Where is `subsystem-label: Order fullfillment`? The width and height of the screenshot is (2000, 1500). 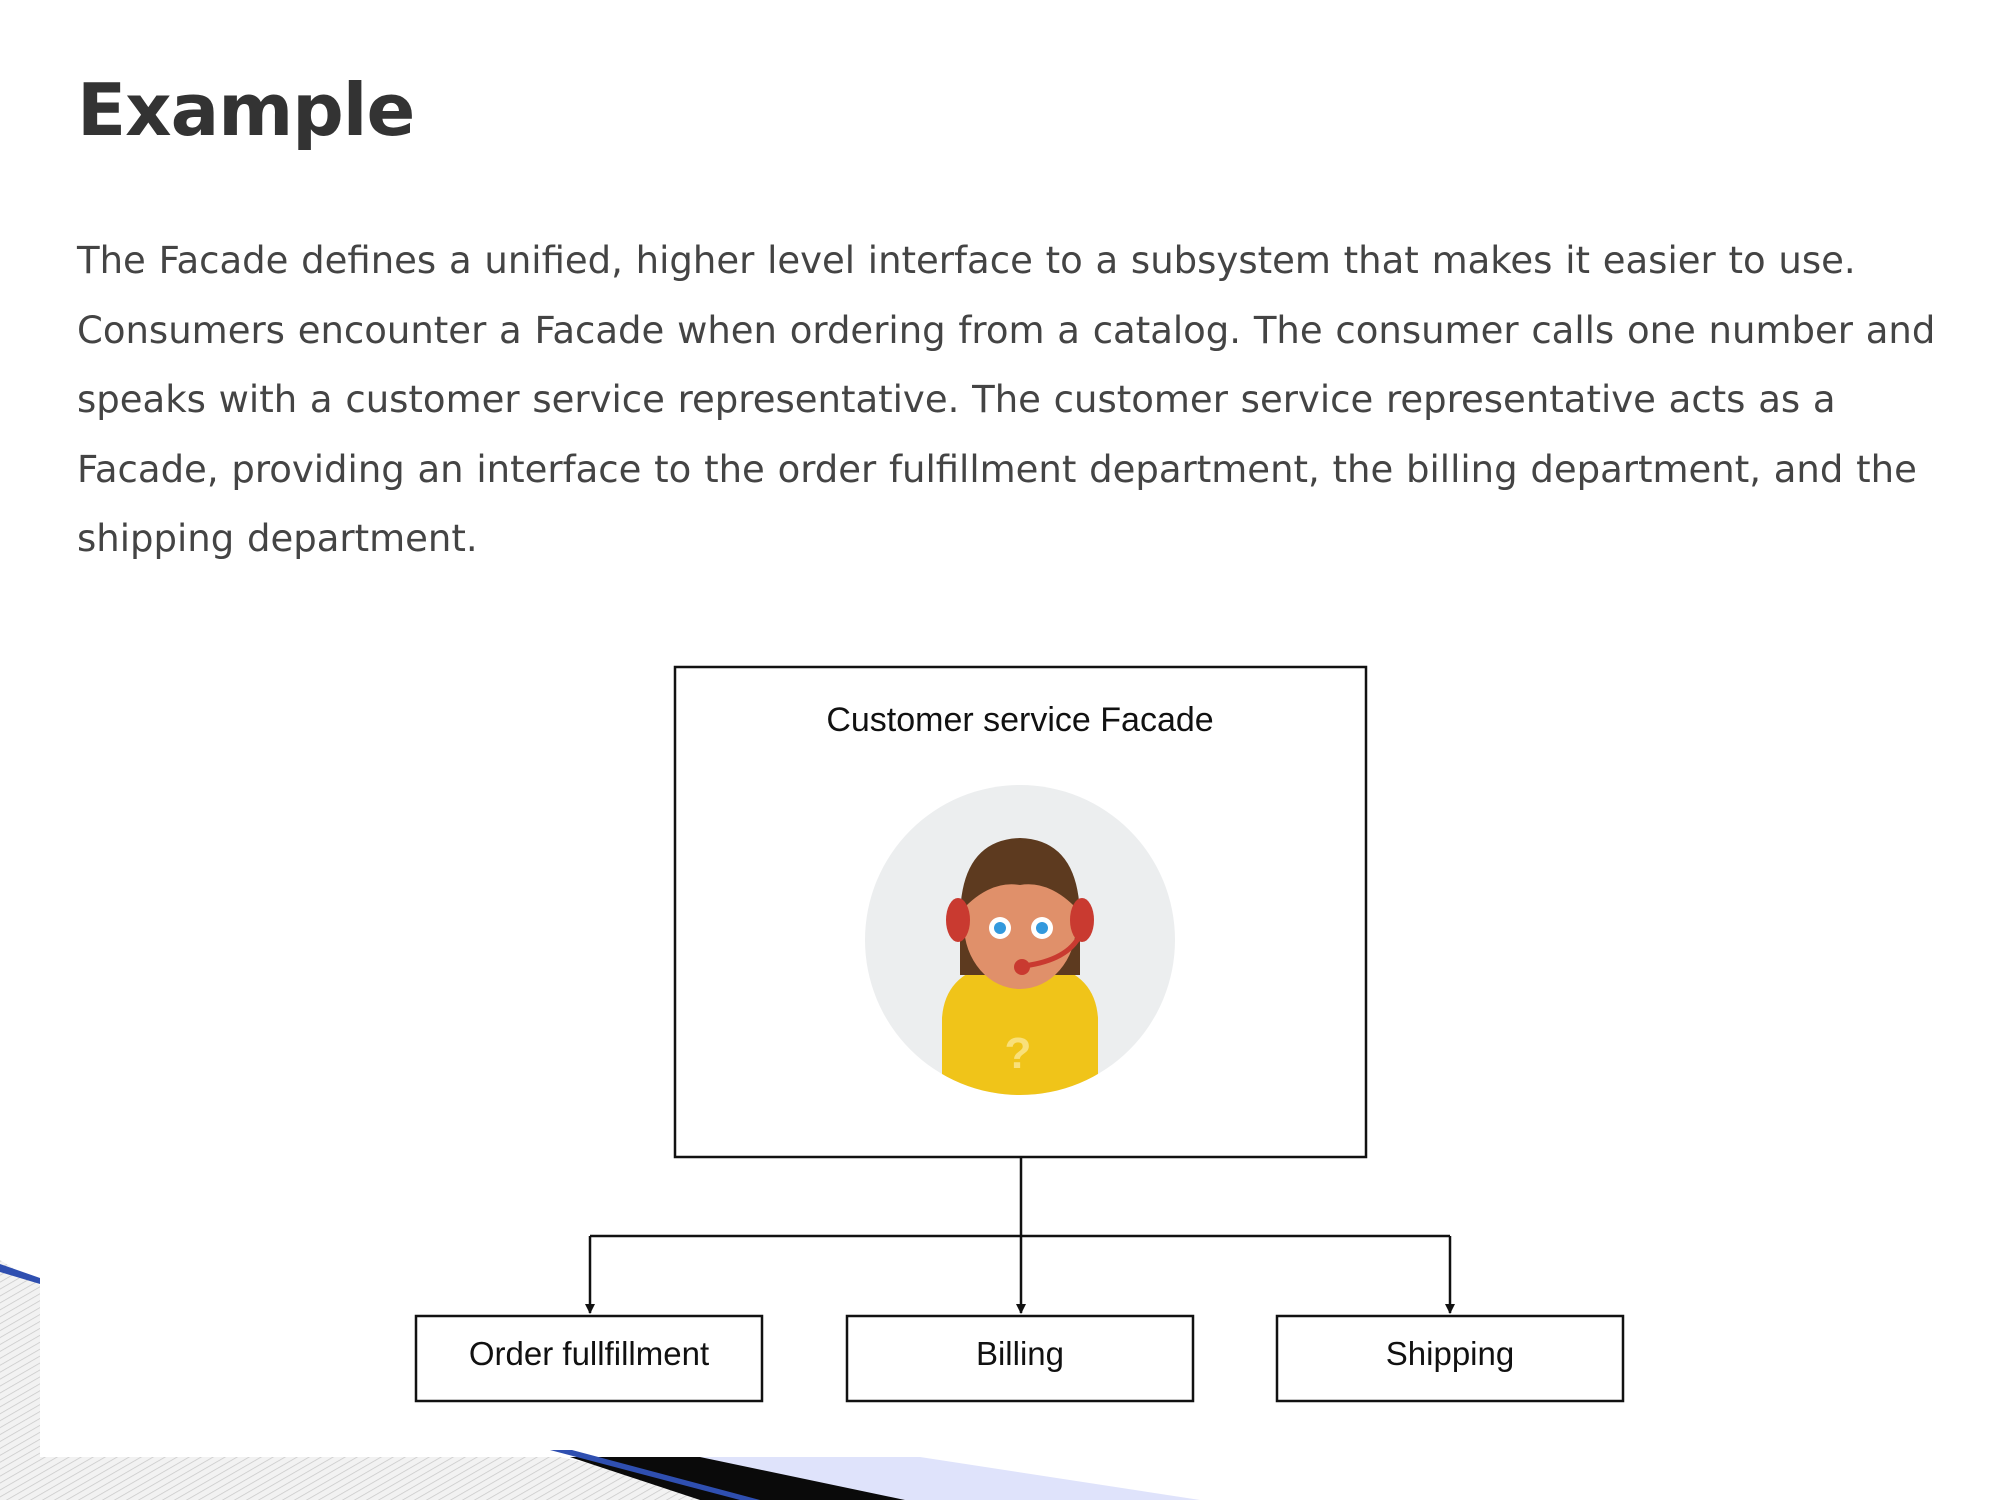 subsystem-label: Order fullfillment is located at coordinates (589, 1353).